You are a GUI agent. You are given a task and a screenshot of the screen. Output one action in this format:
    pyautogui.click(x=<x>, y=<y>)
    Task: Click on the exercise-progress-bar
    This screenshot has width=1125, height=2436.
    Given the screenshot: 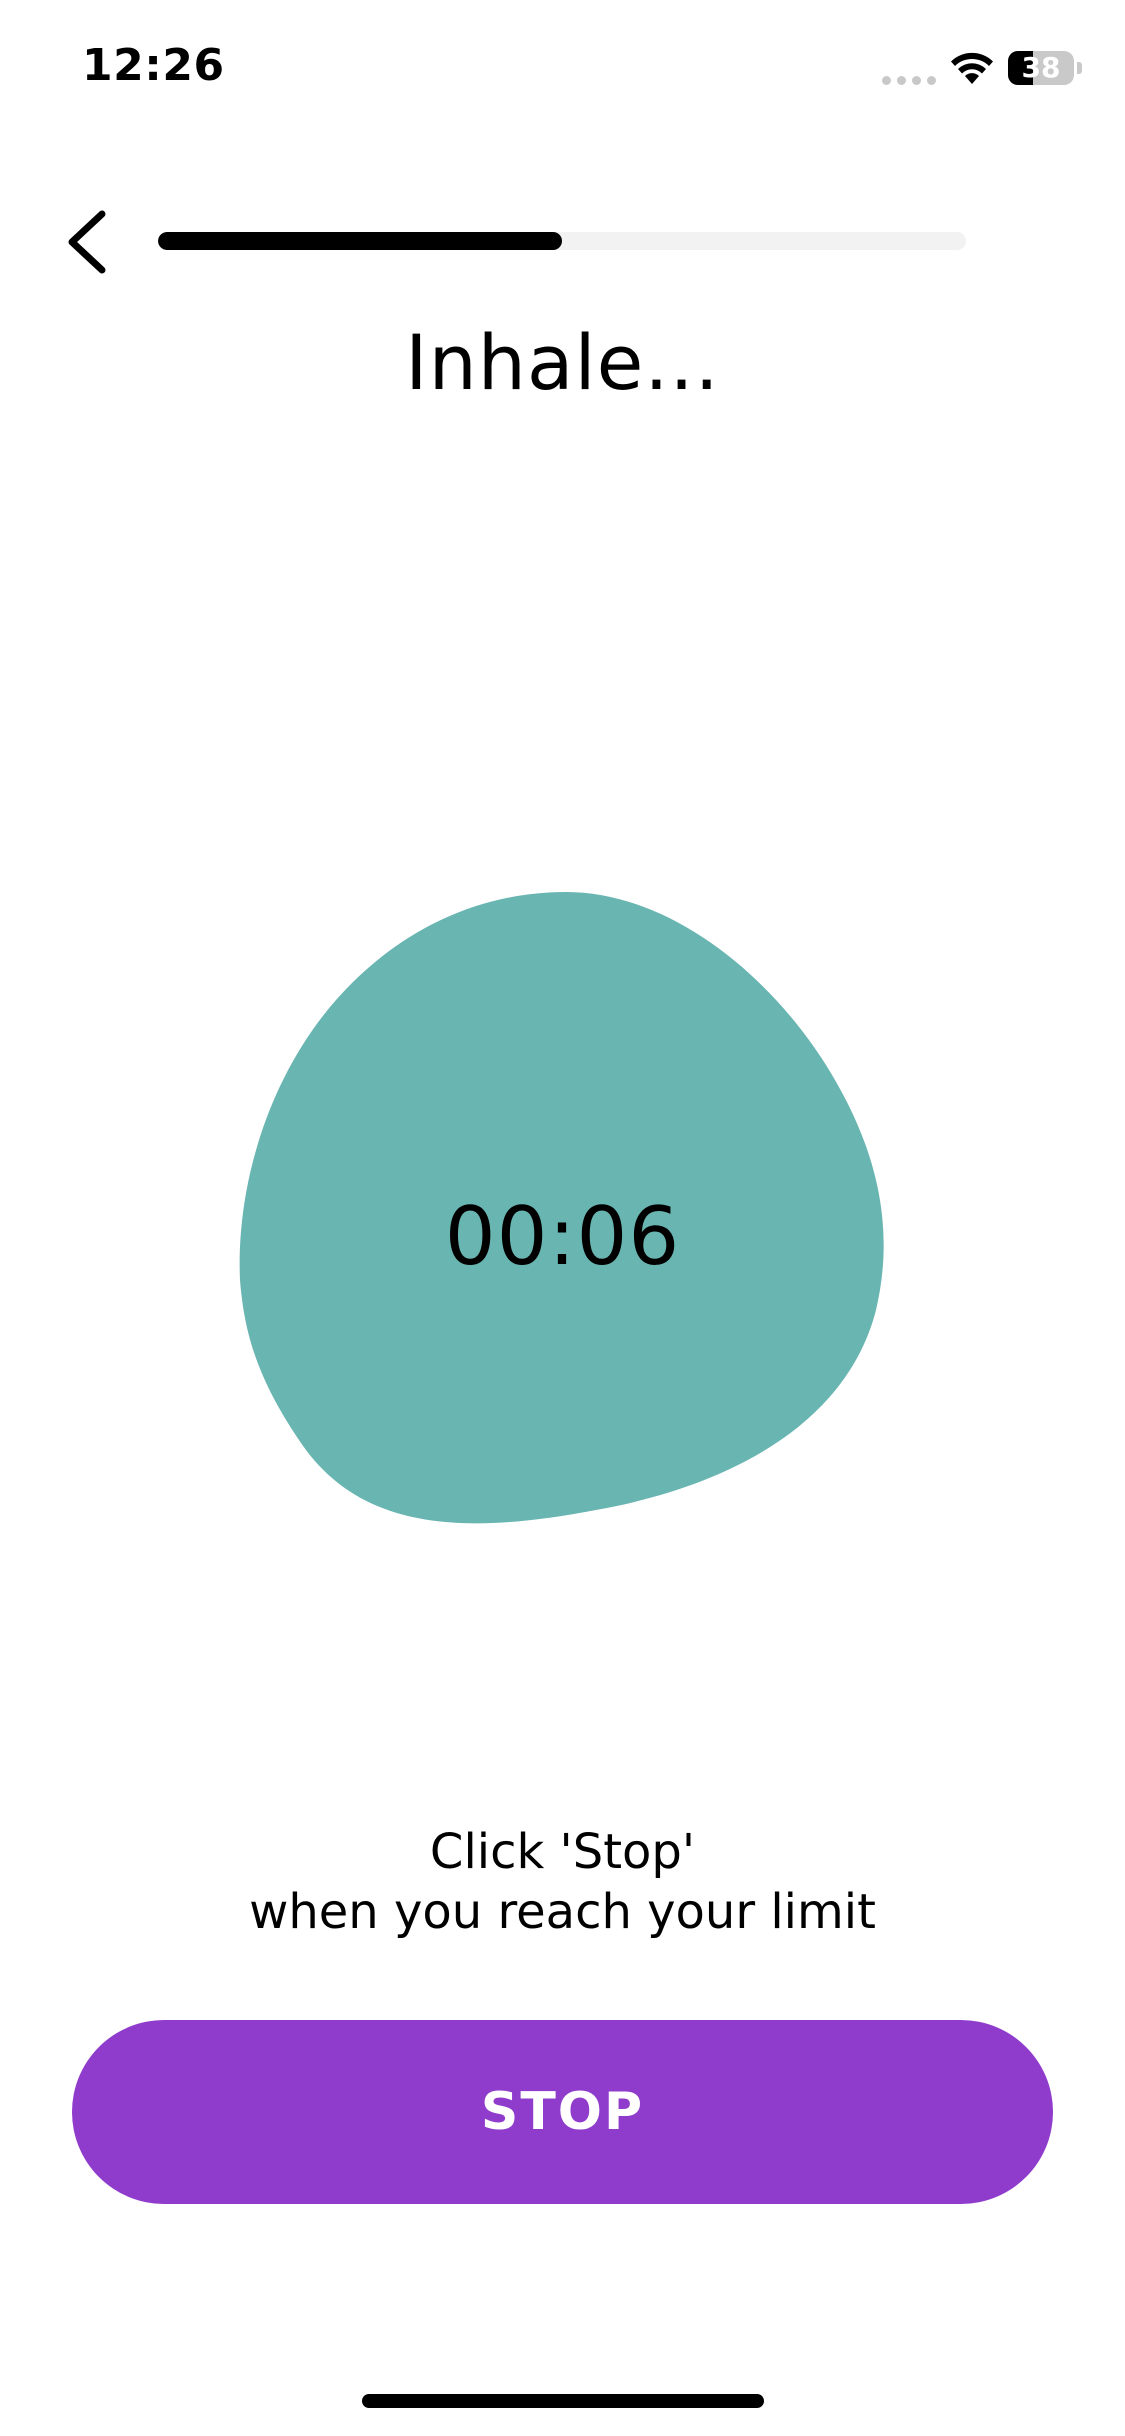 What is the action you would take?
    pyautogui.click(x=562, y=241)
    